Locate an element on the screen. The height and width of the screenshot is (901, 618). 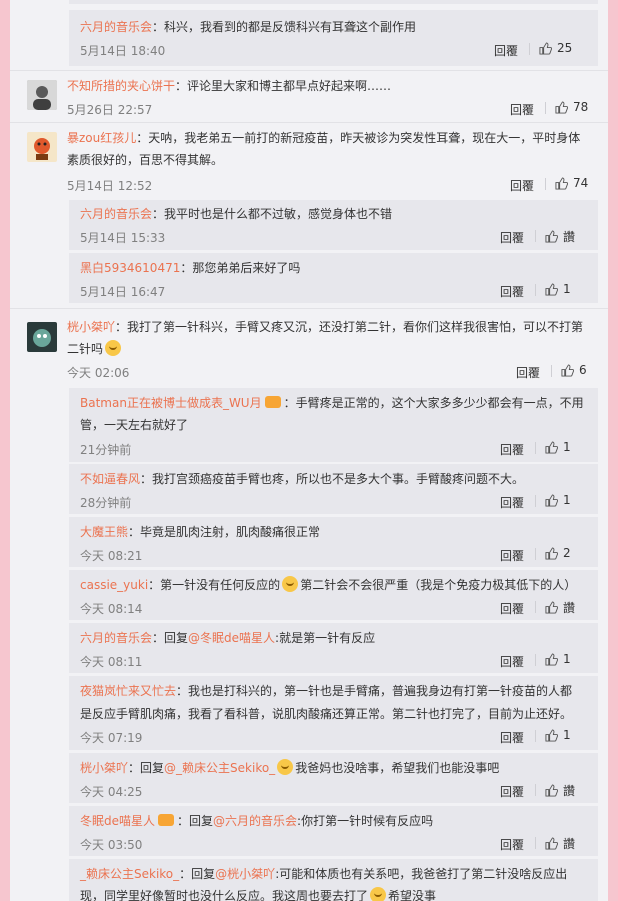
comment-body: ：我打了第一针科兴，手臂又疼又沉，还没打第二针，看你们这样我很害怕，可以不打第 is located at coordinates (349, 327).